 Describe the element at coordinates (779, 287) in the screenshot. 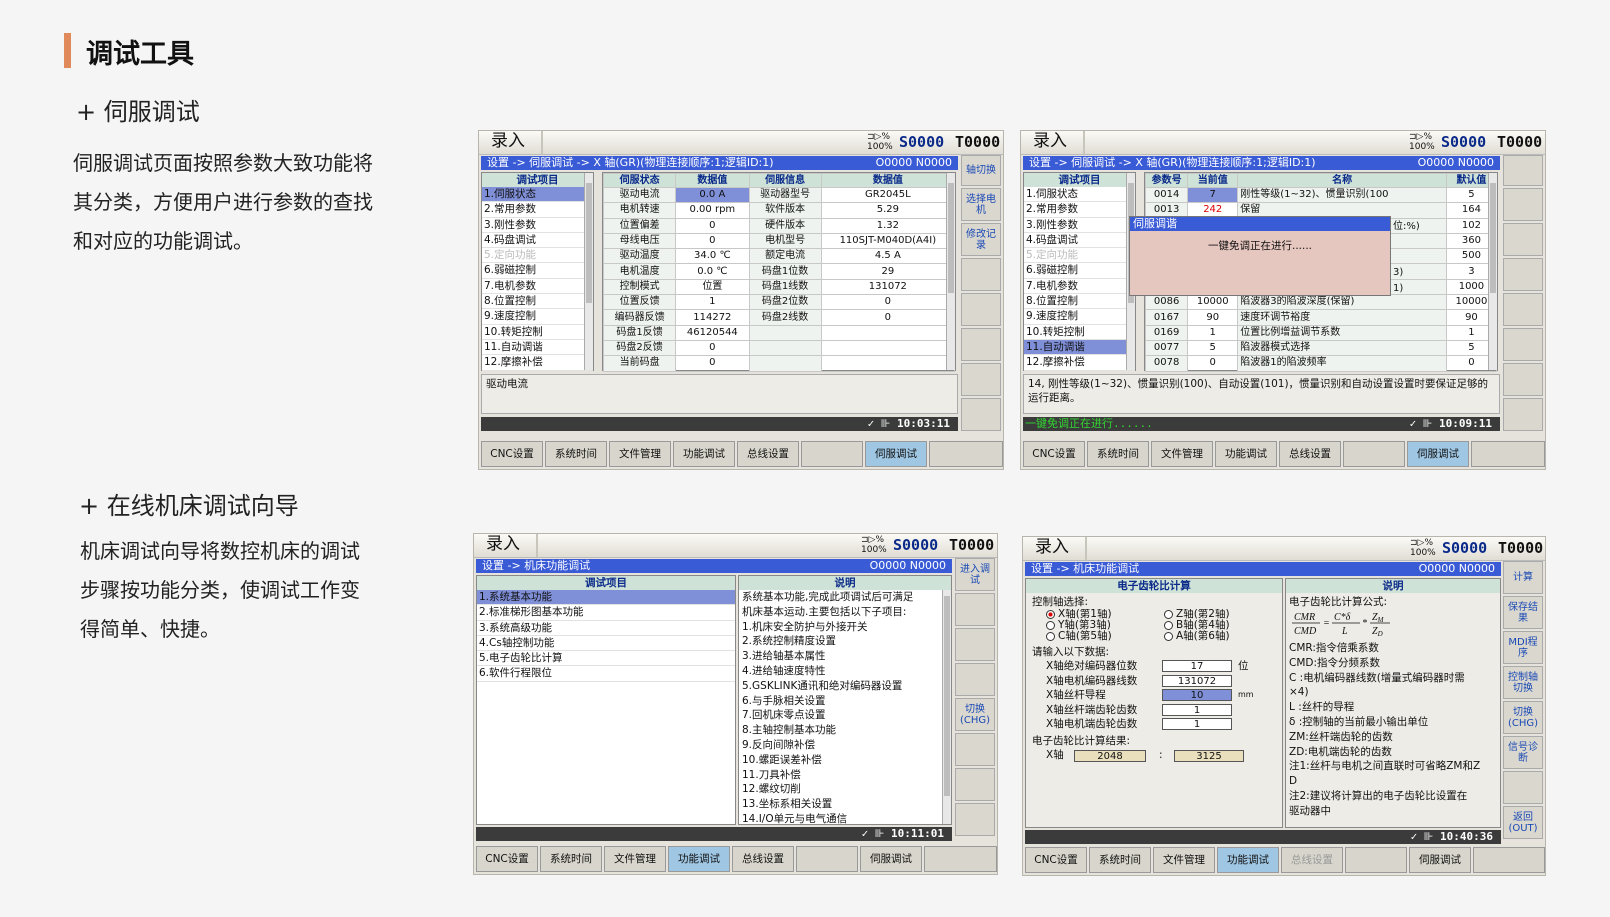

I see `table-row: 控制模式 位置 码盘1线数 131072` at that location.